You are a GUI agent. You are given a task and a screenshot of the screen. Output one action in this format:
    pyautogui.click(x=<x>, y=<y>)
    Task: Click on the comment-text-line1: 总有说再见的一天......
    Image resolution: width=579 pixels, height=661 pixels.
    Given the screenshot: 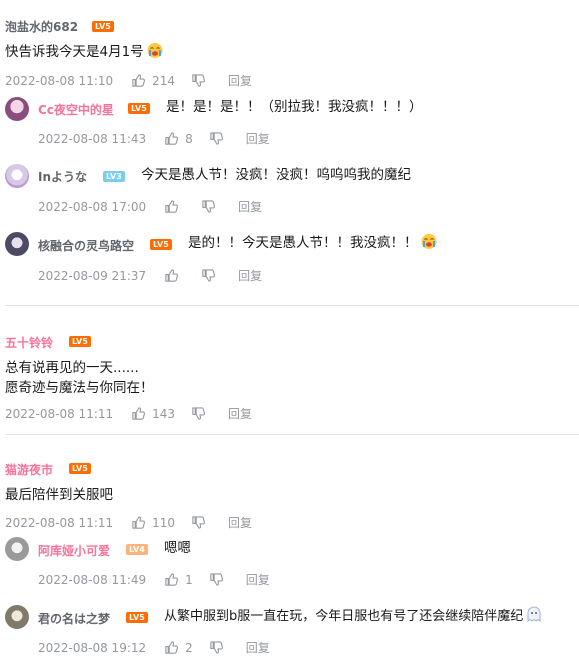 What is the action you would take?
    pyautogui.click(x=72, y=368)
    